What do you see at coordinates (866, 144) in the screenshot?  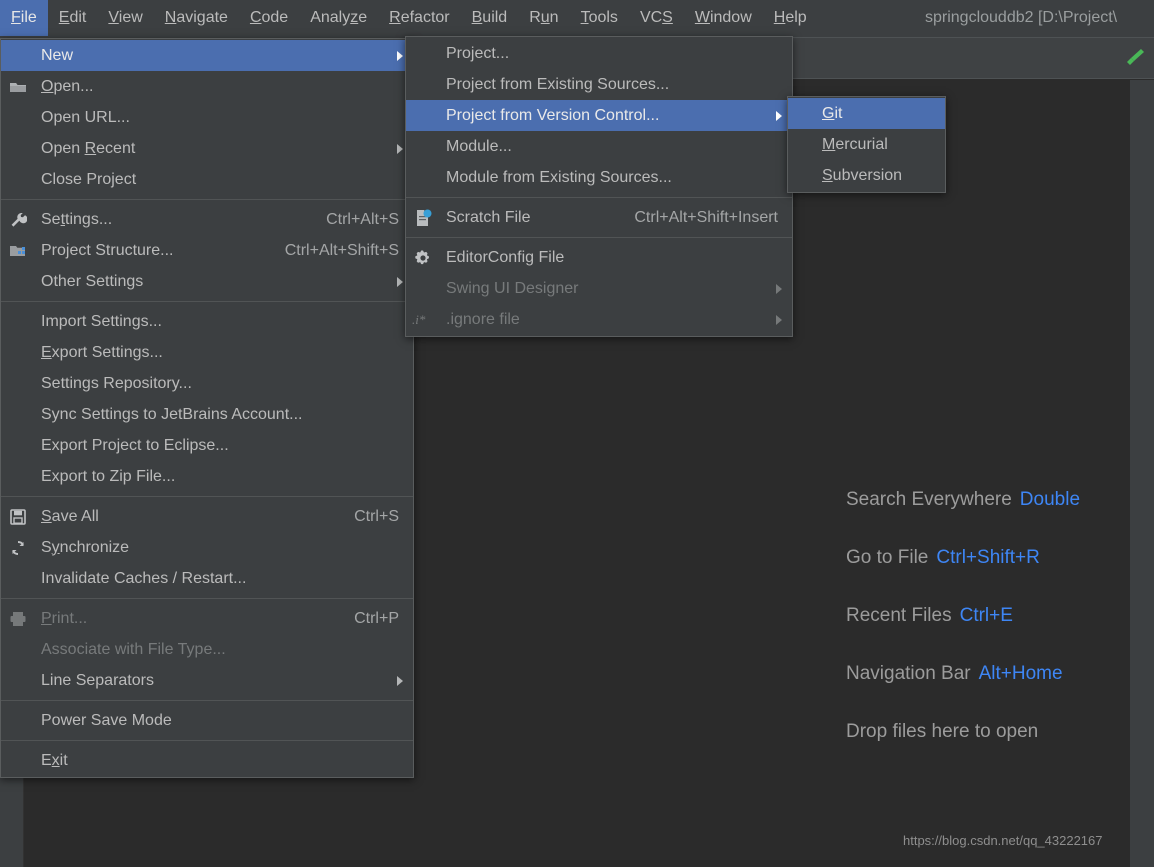 I see `menu-item-mercurial: Mercurial` at bounding box center [866, 144].